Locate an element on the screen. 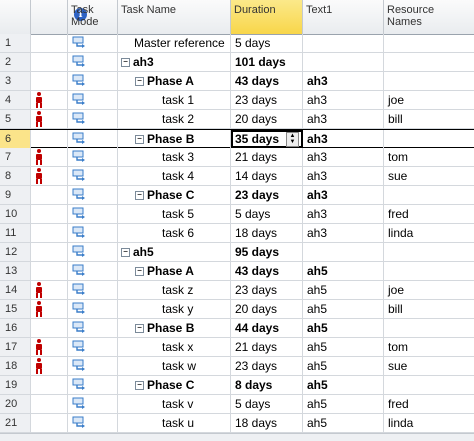  table-row: 14 task z 23 days ah5 joe is located at coordinates (237, 290).